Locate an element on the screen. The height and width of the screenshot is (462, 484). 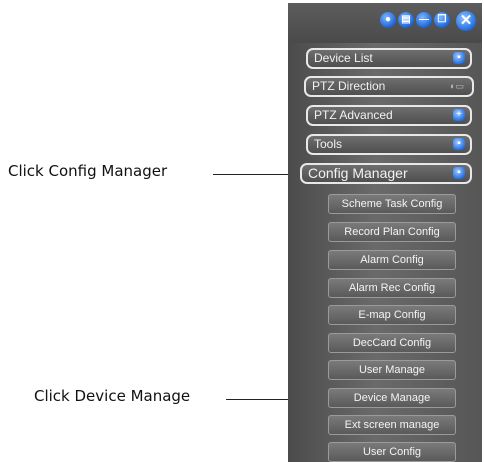
panel-titlebar: ● ▤ — ❐ ✕ is located at coordinates (385, 23).